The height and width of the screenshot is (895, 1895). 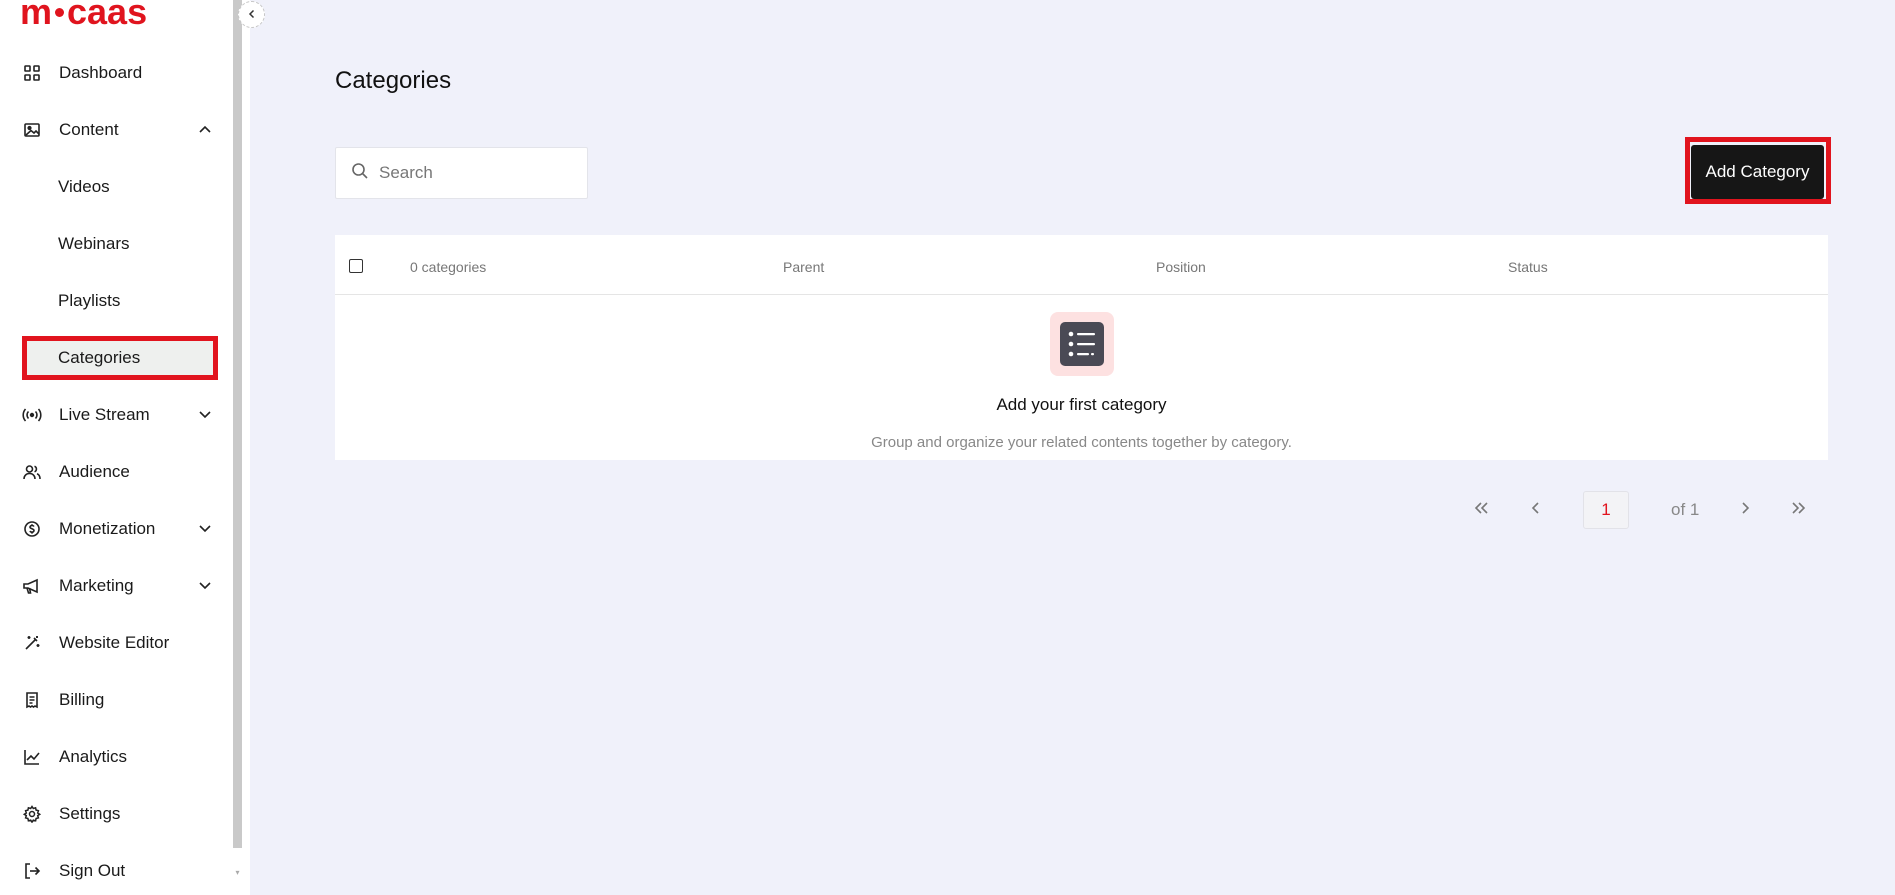 I want to click on last-page-button, so click(x=1799, y=510).